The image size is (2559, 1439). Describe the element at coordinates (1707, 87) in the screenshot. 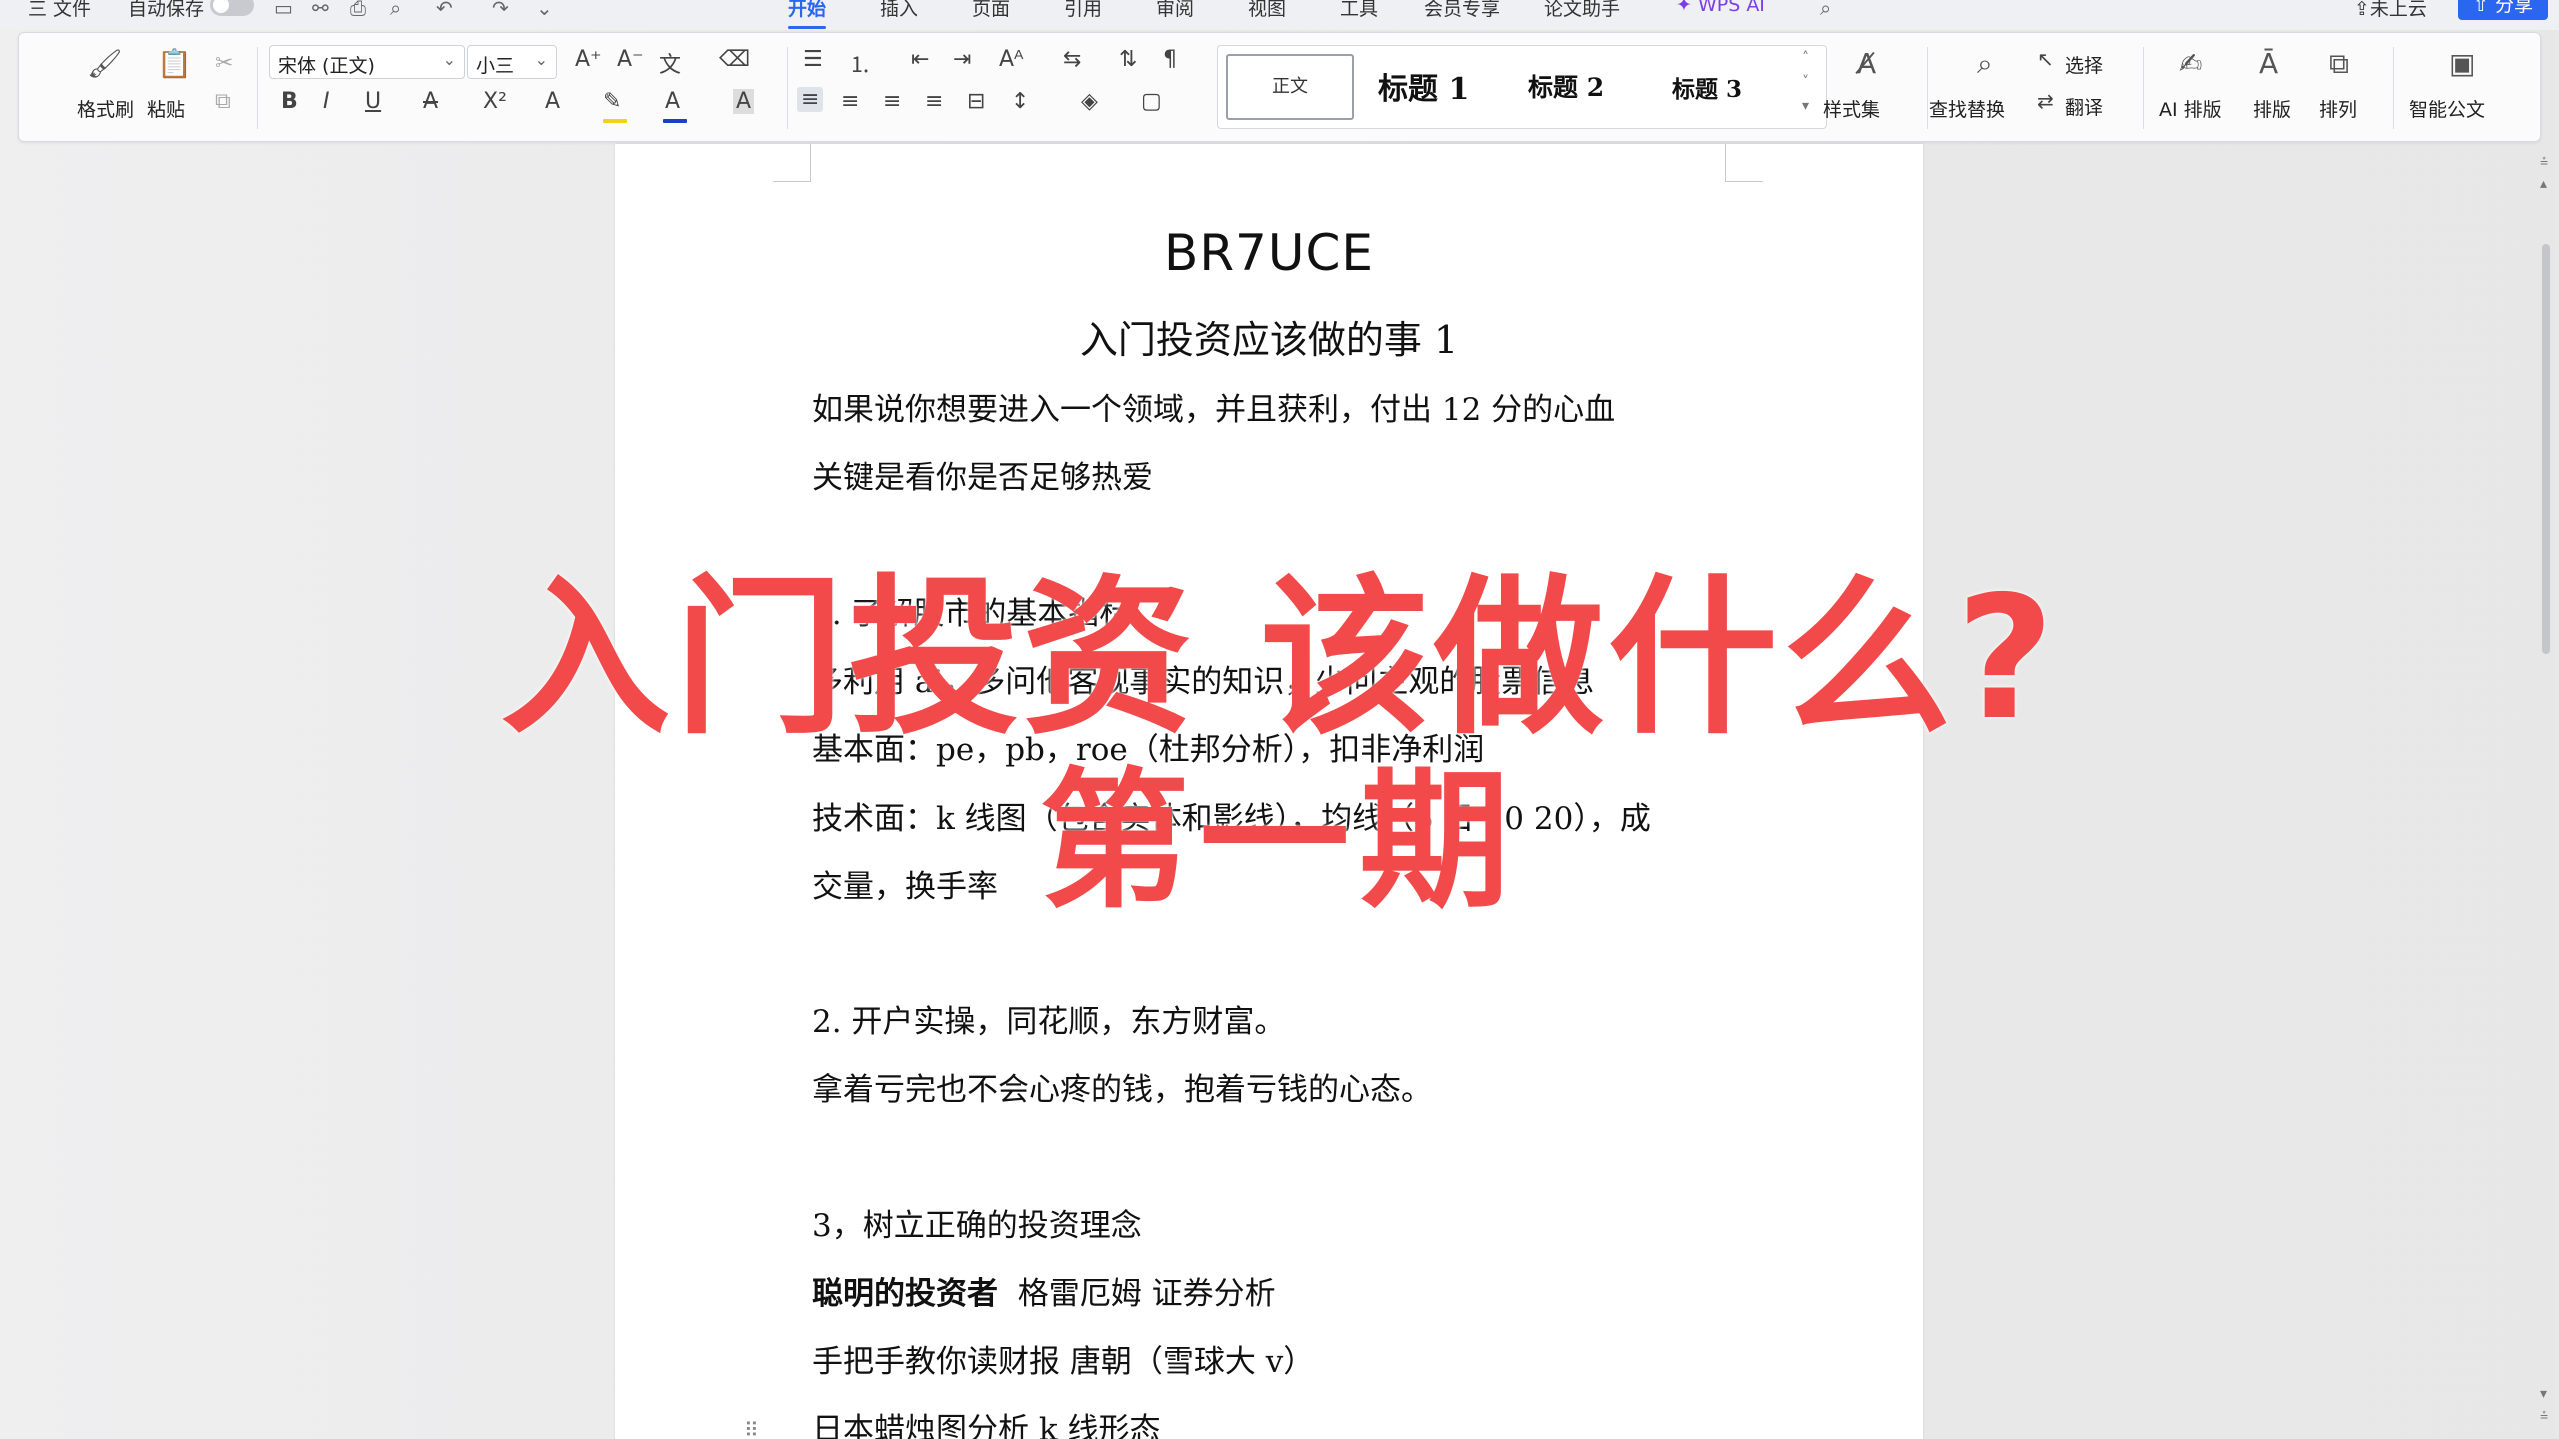

I see `style-heading-3: 标题 3` at that location.